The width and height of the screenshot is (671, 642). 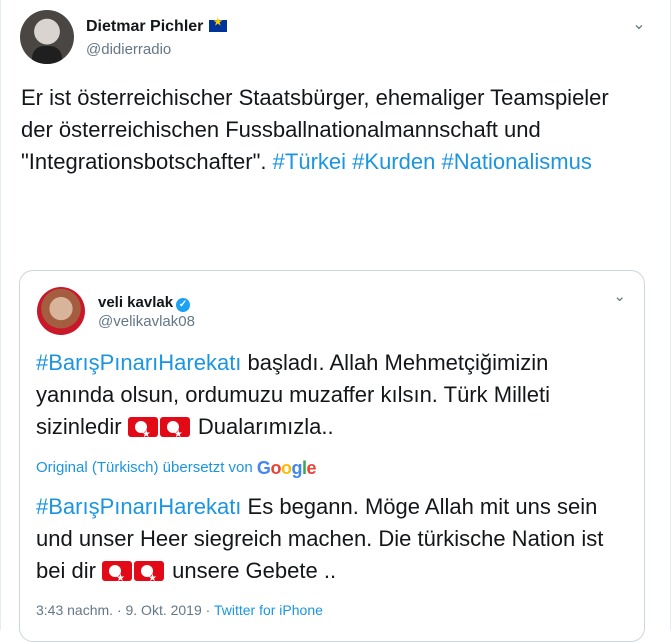 What do you see at coordinates (254, 570) in the screenshot?
I see `translated-text-part-2: unsere Gebete ..` at bounding box center [254, 570].